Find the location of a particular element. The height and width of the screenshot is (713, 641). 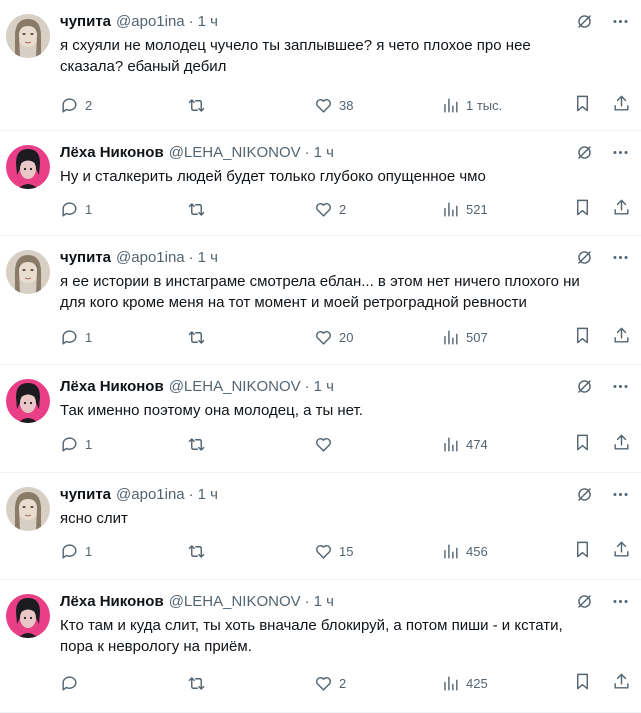

view-count: 425 is located at coordinates (477, 683).